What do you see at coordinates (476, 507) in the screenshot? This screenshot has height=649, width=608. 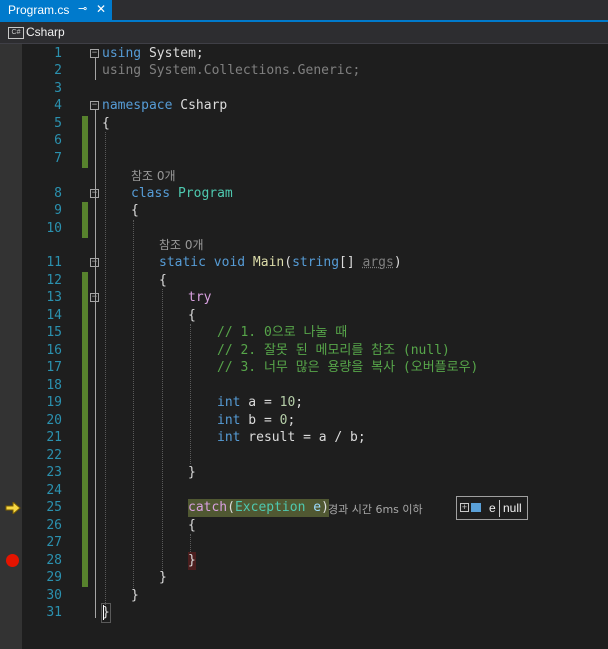 I see `object-icon` at bounding box center [476, 507].